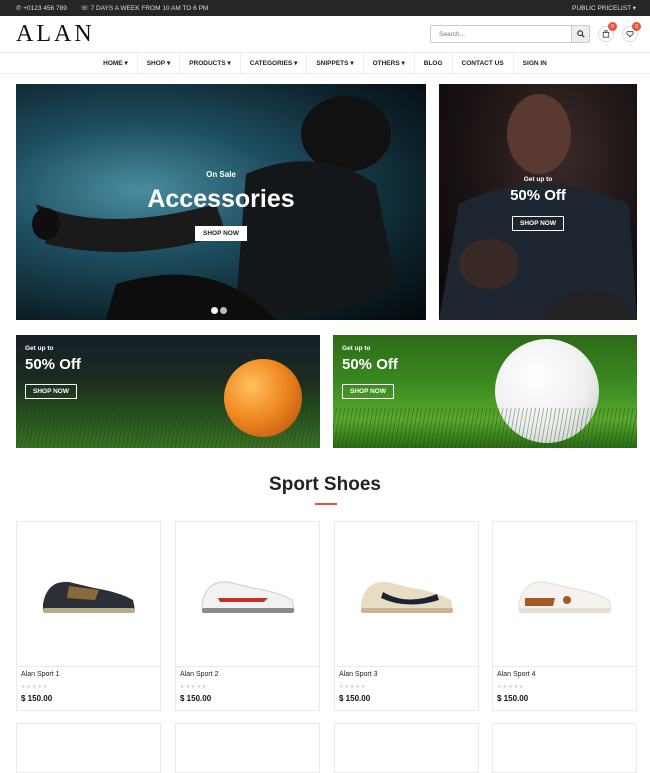 Image resolution: width=650 pixels, height=773 pixels. I want to click on nav-label: SIGN IN, so click(534, 63).